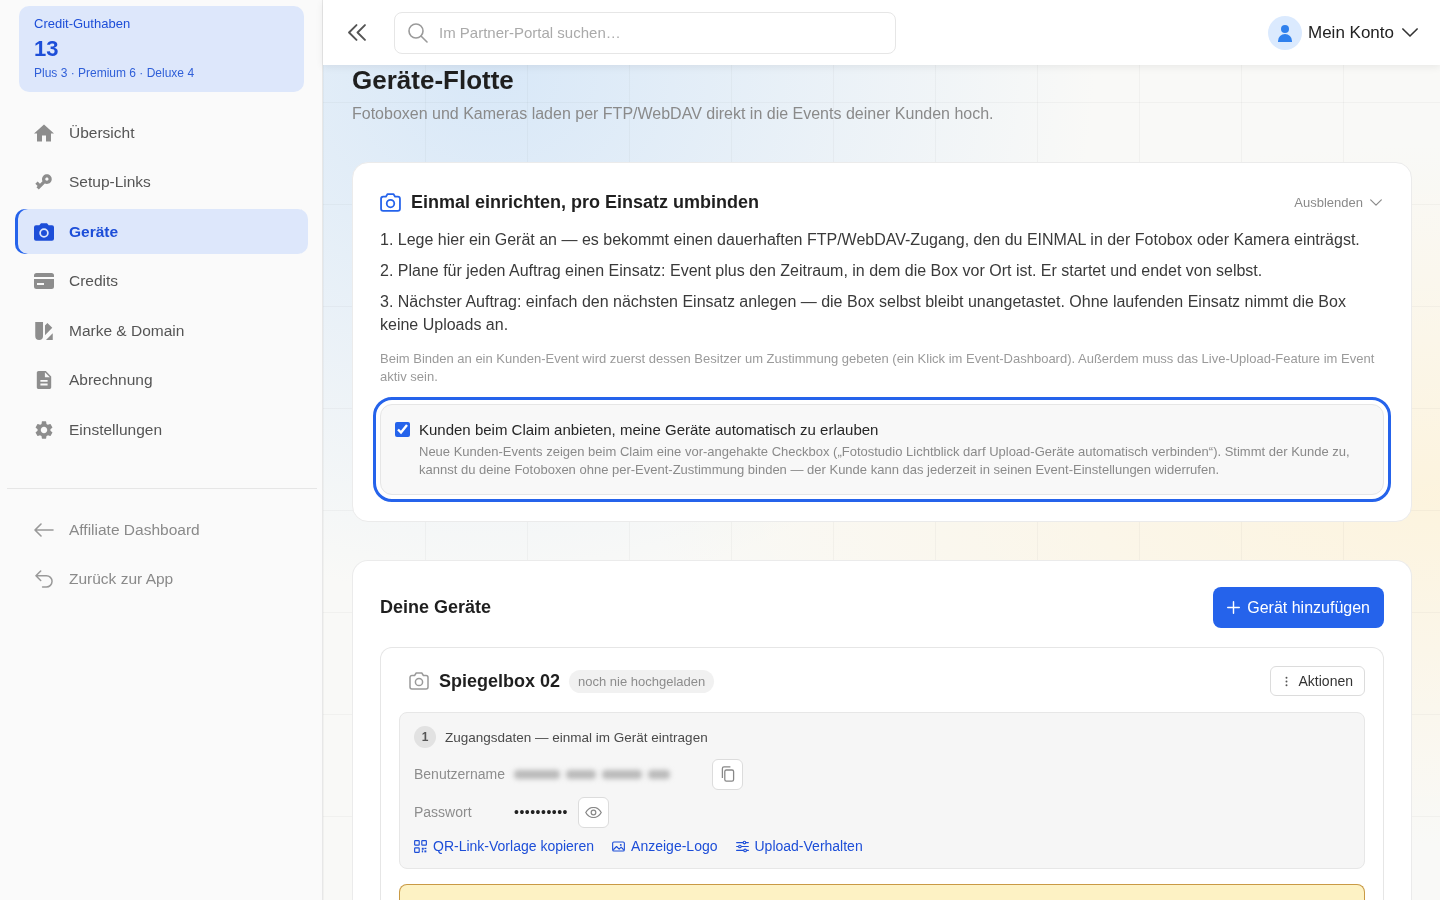 Image resolution: width=1440 pixels, height=900 pixels. I want to click on plus-icon, so click(1234, 607).